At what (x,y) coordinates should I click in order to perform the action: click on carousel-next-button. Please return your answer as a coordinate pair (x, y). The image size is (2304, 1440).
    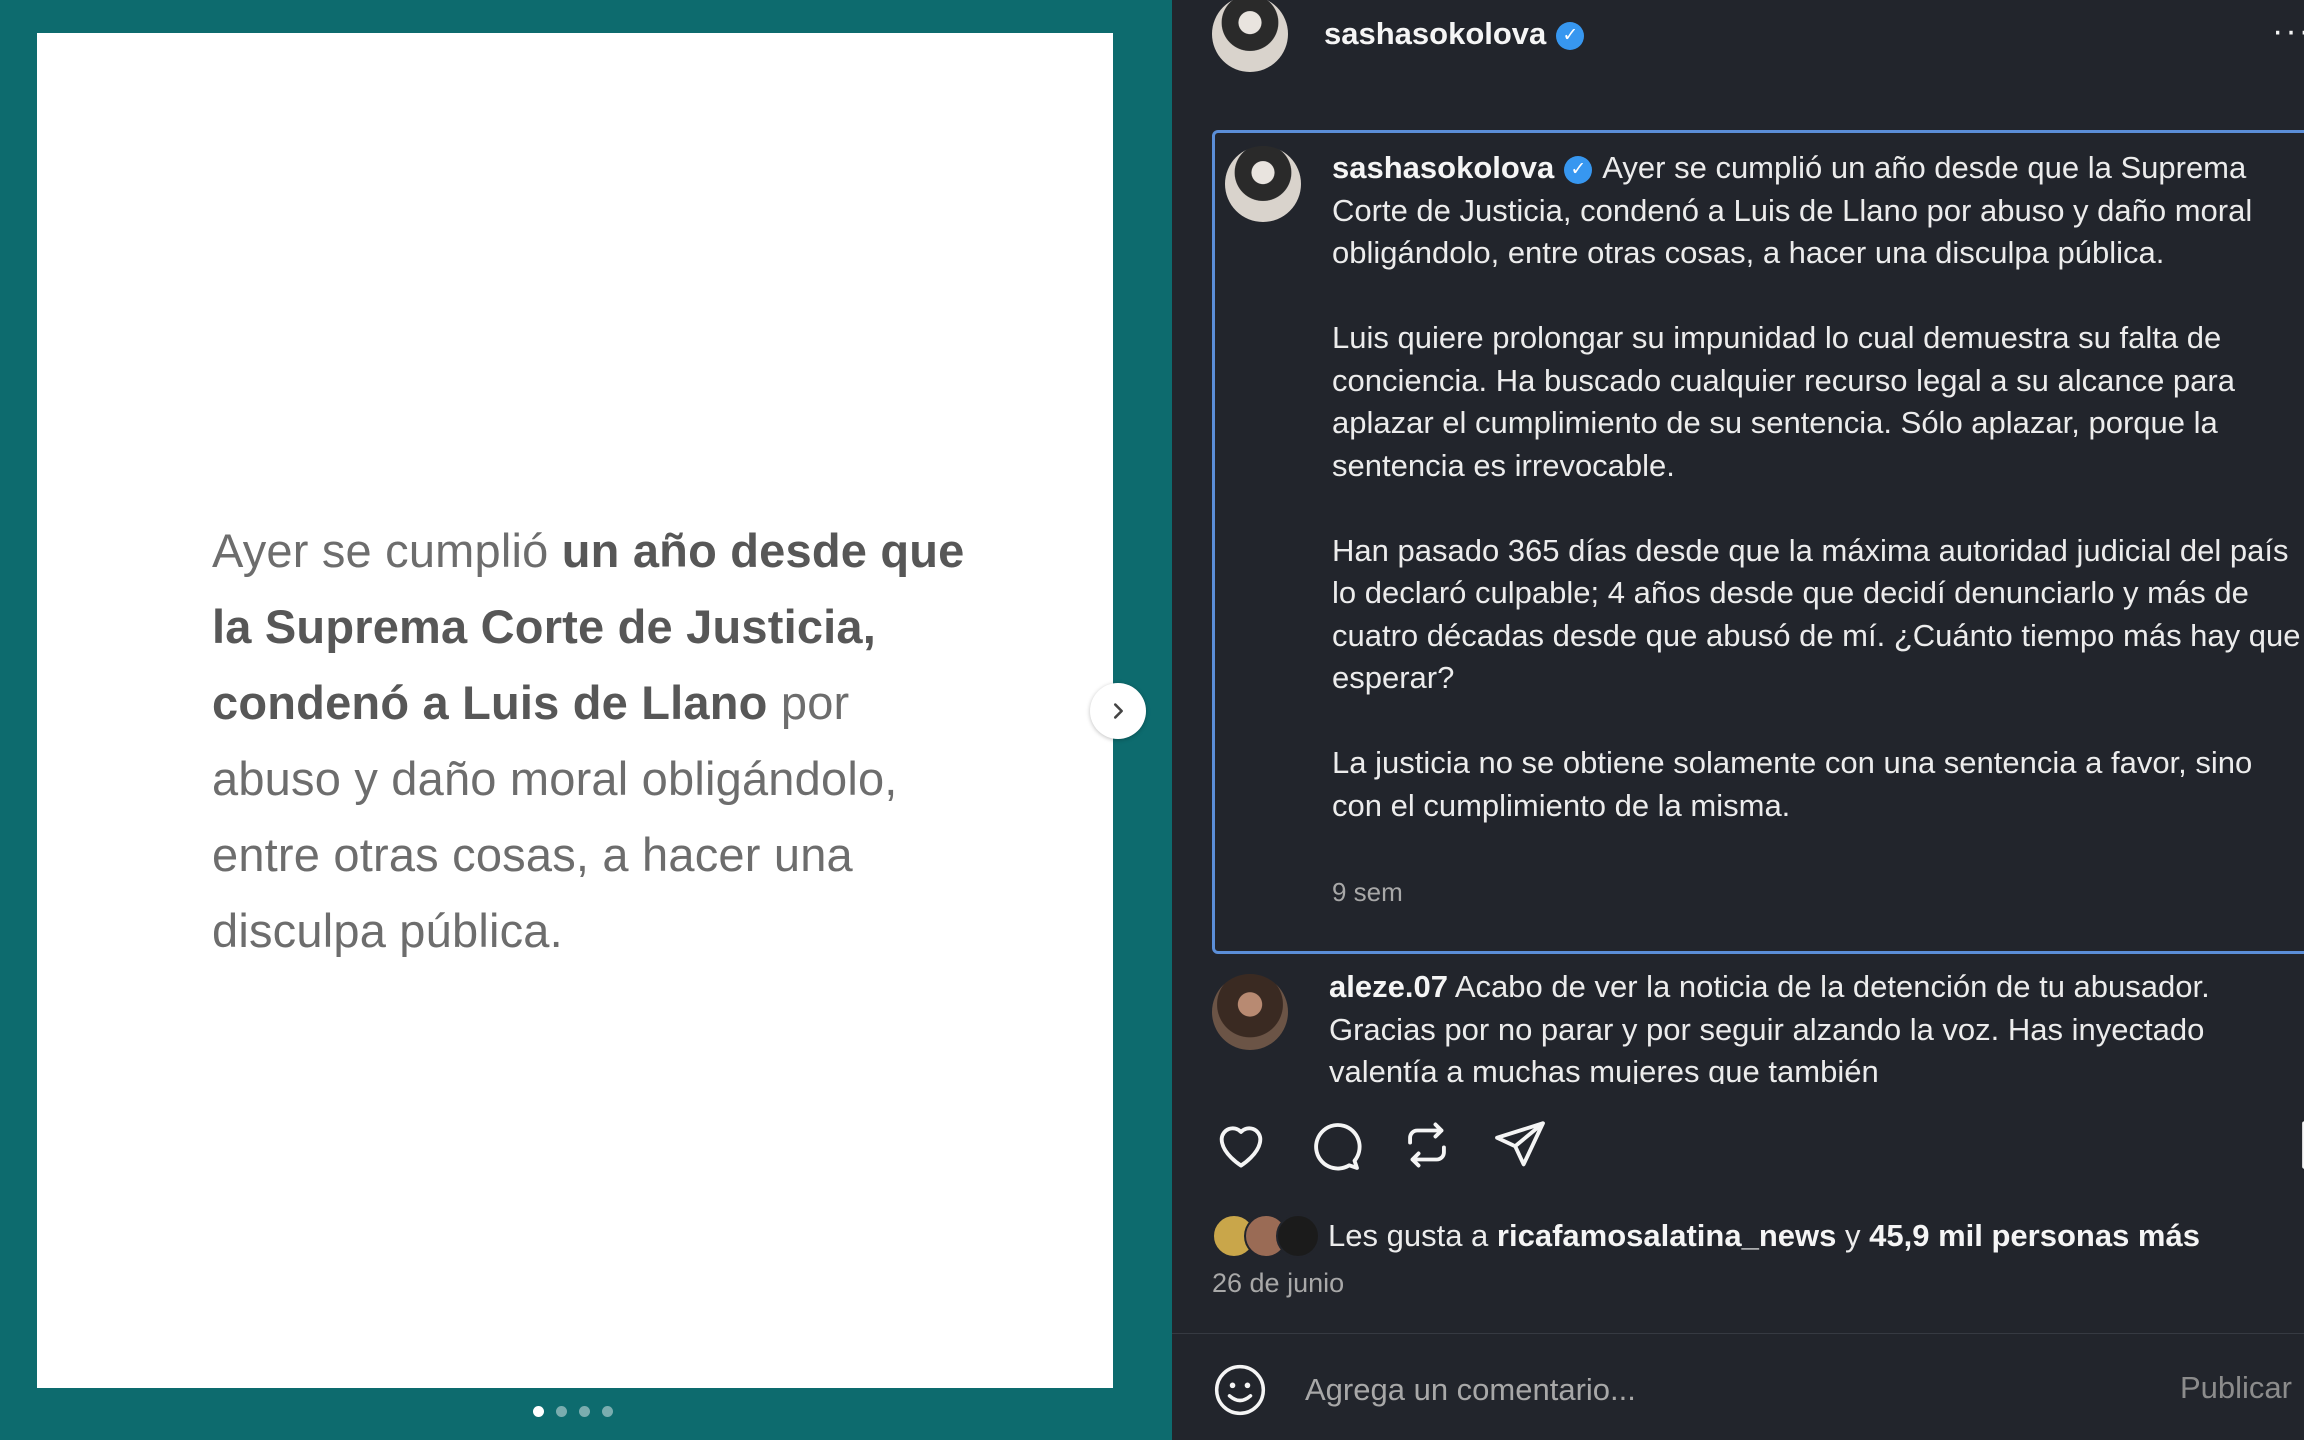
    Looking at the image, I should click on (1118, 711).